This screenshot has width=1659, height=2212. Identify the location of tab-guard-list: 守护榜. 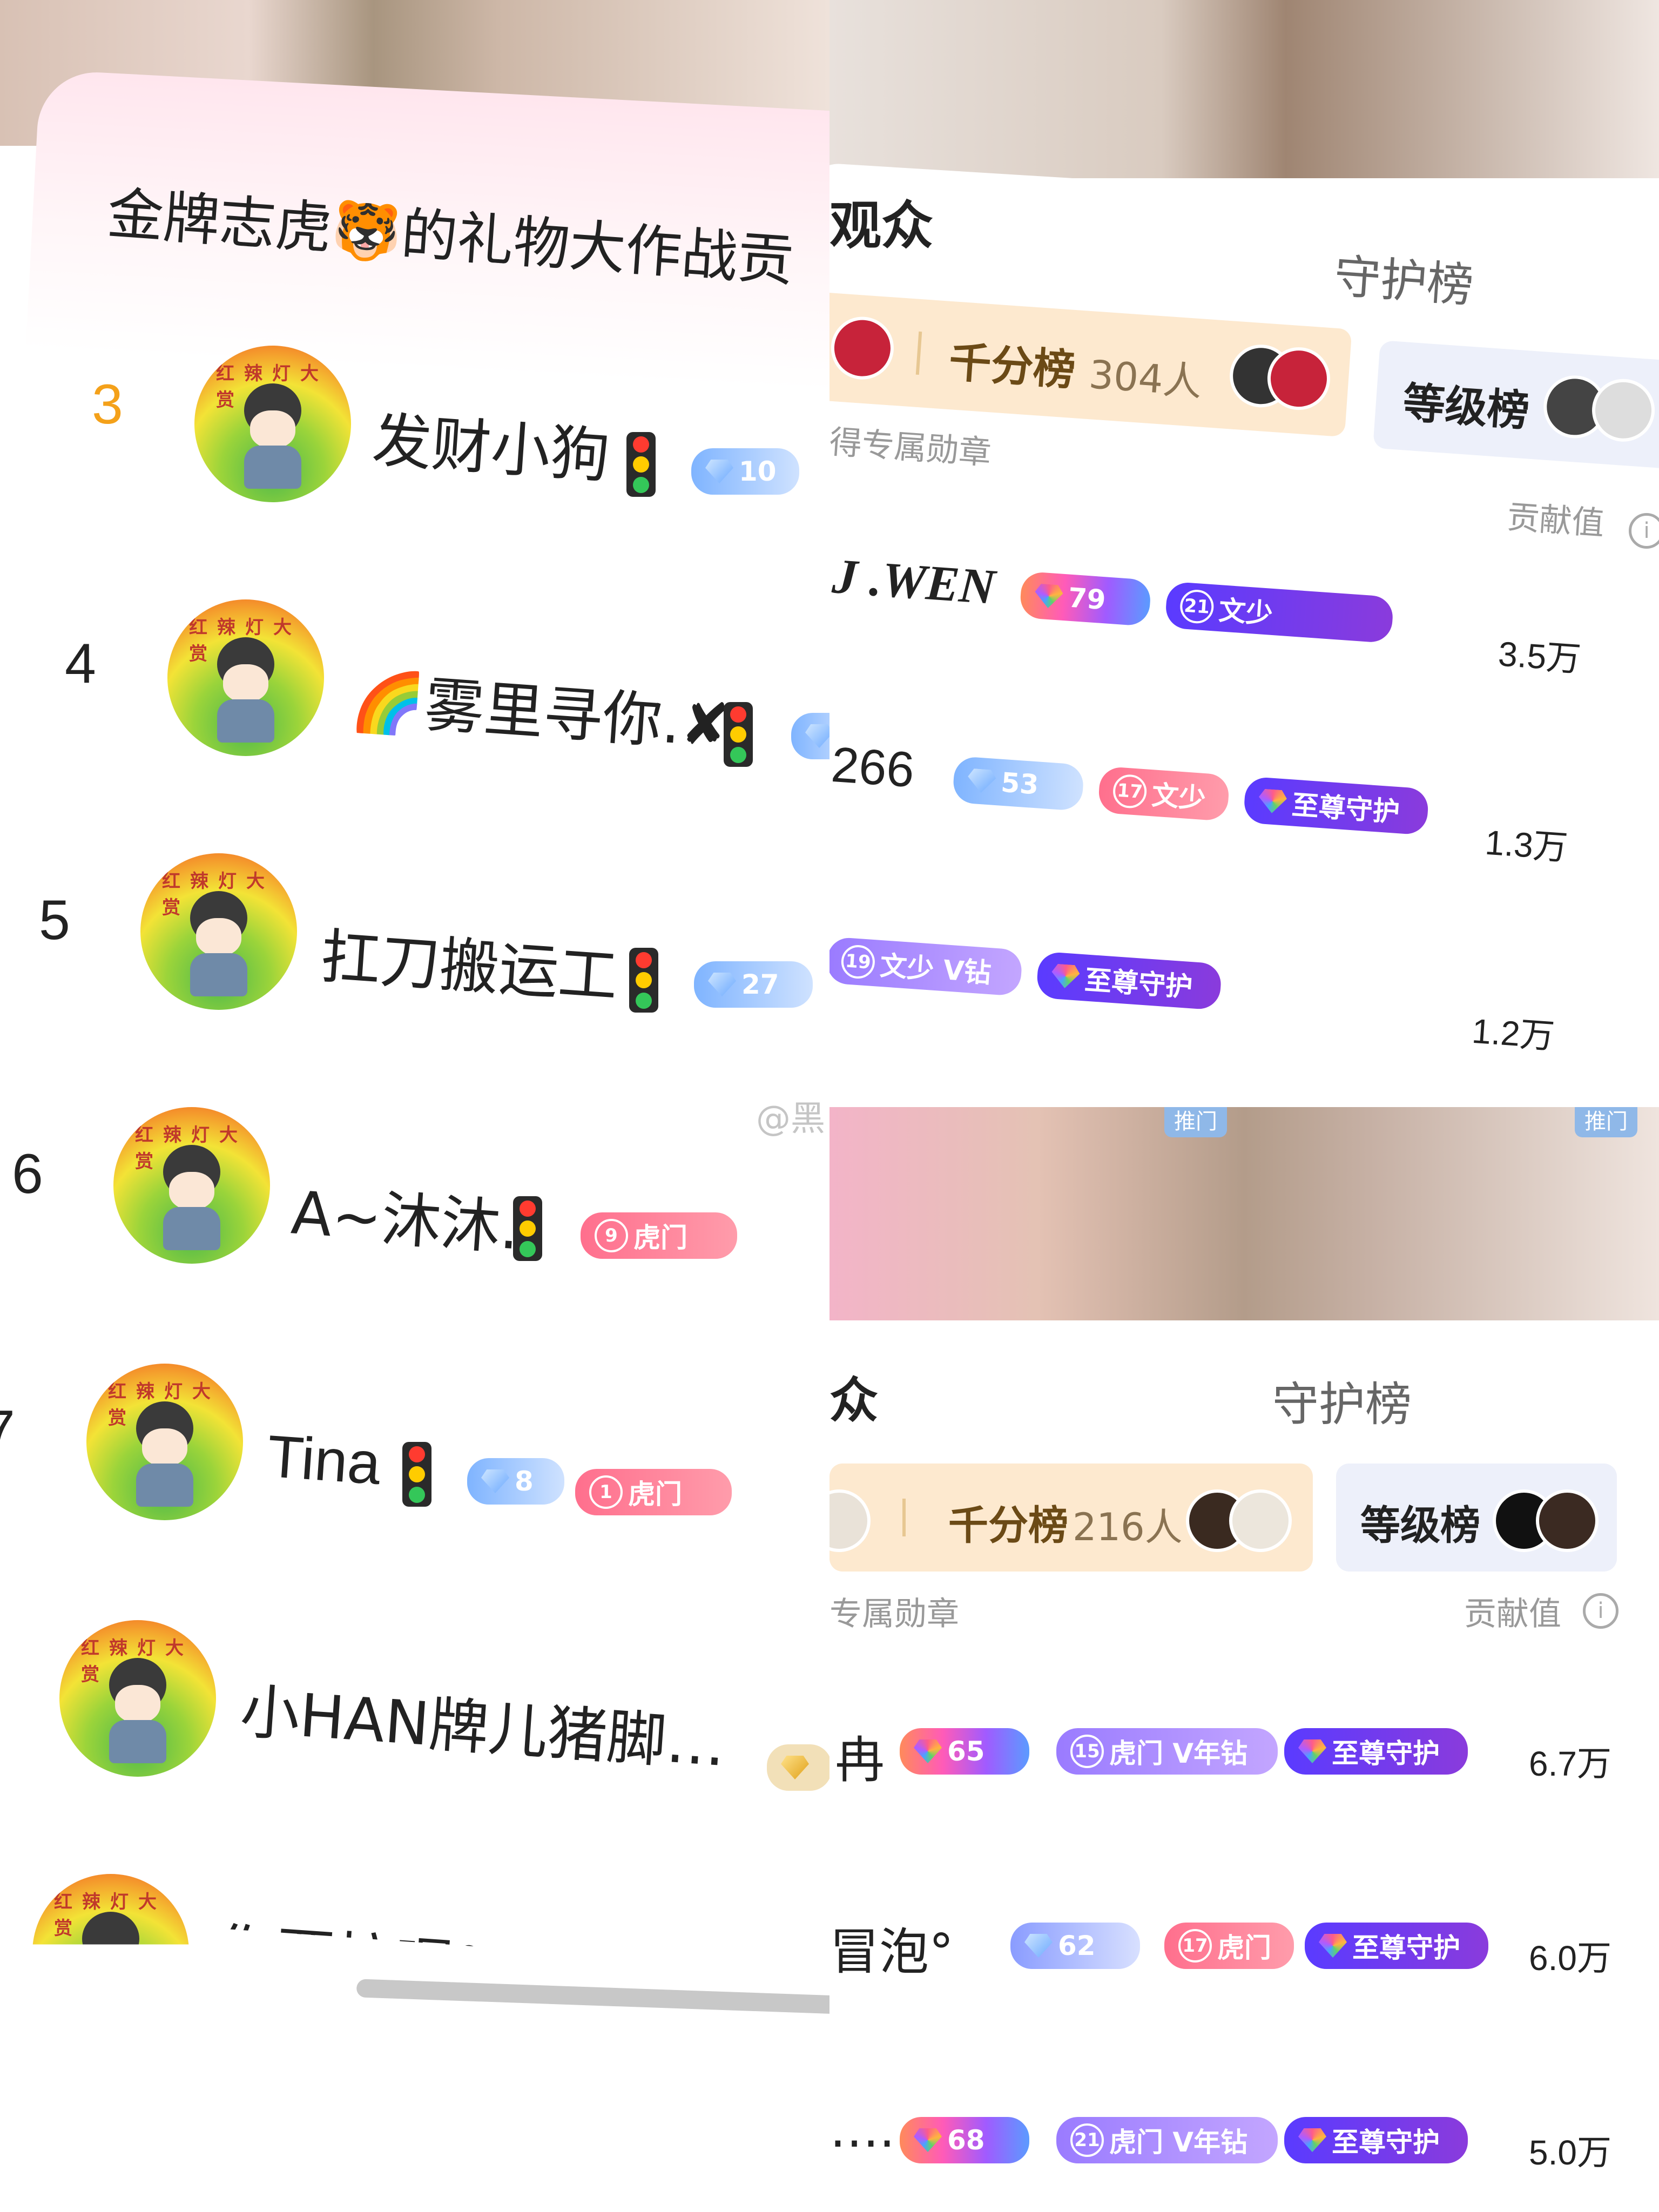
(1342, 1400).